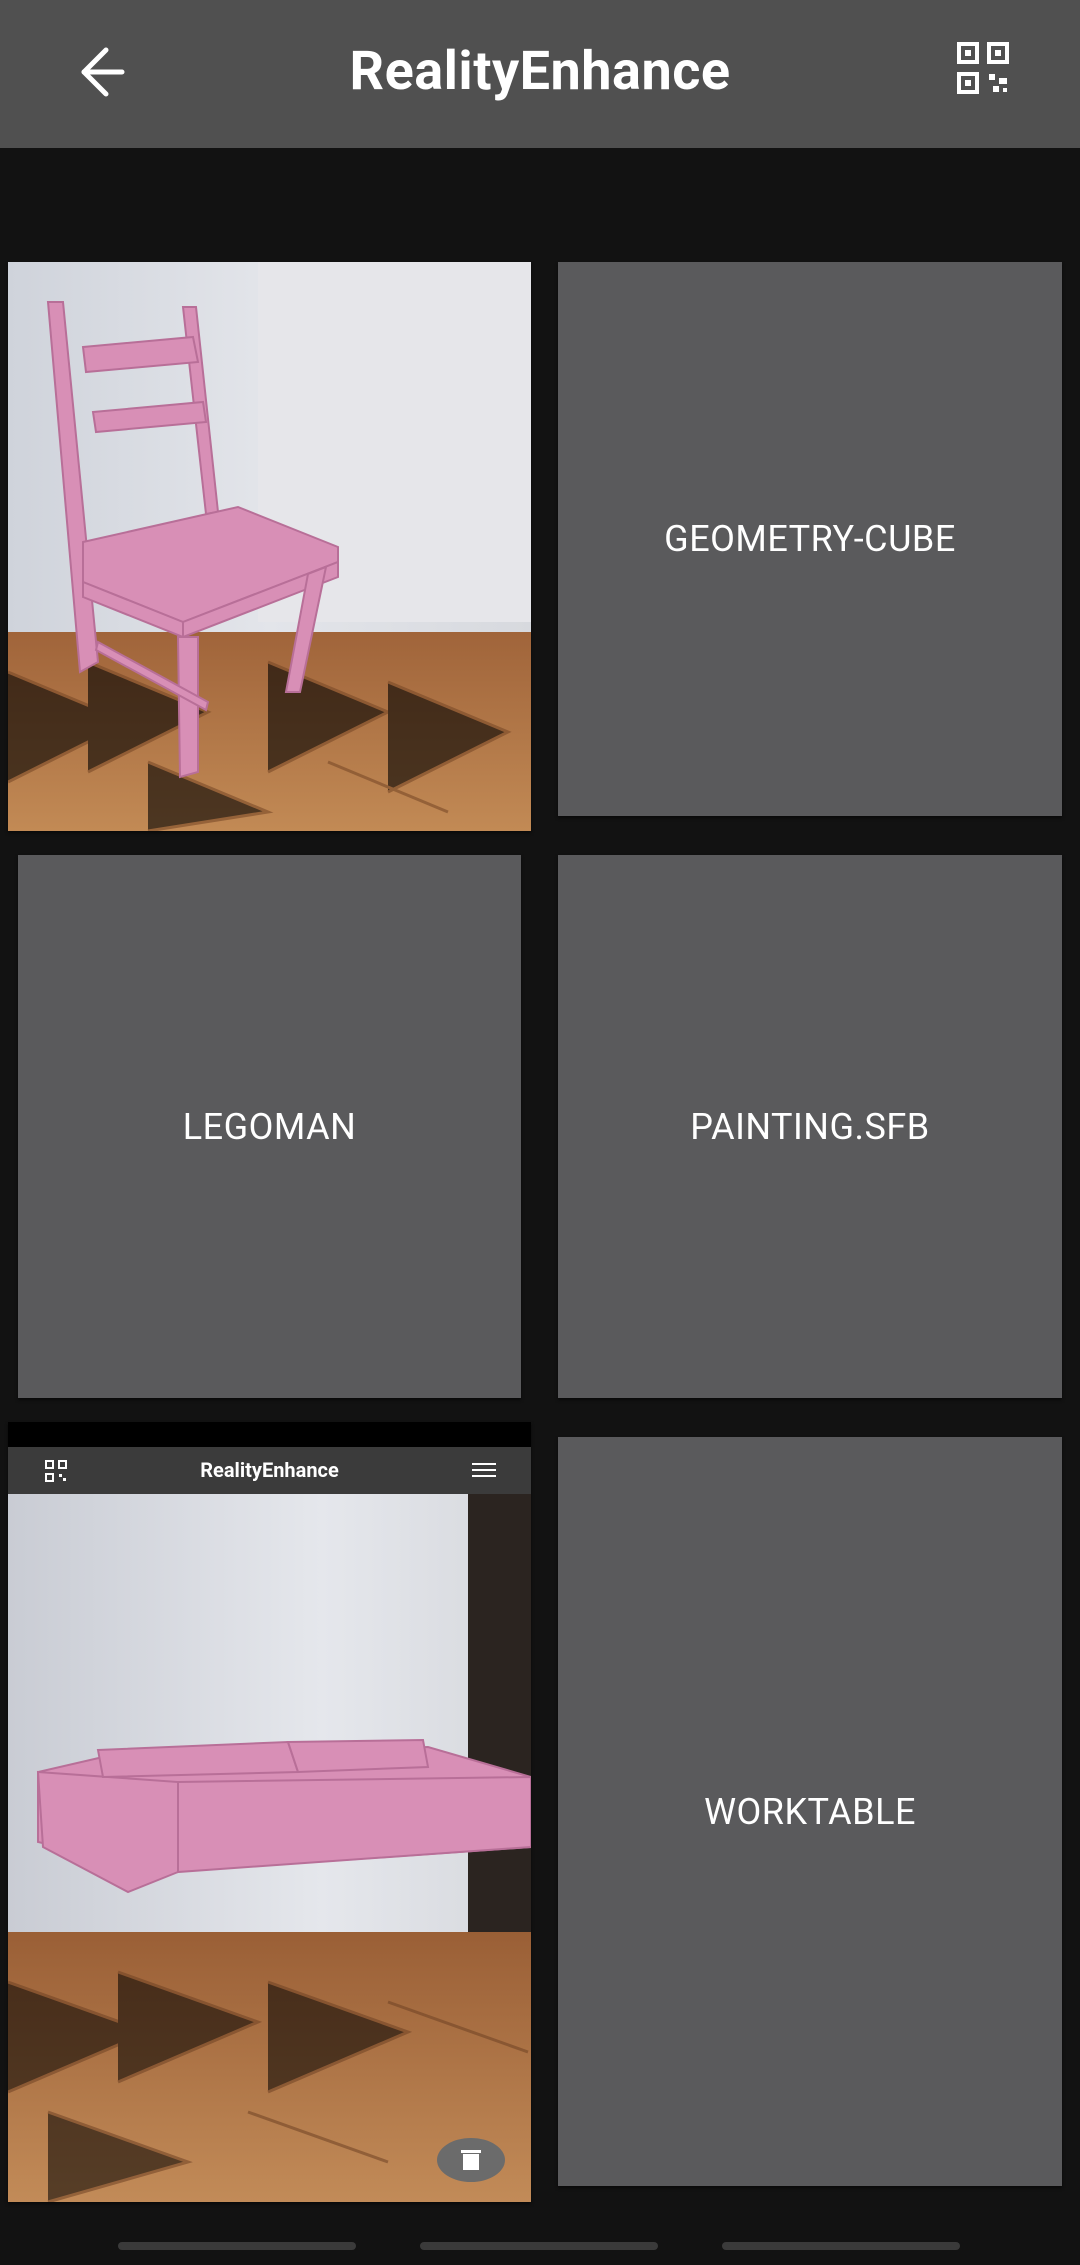 Image resolution: width=1080 pixels, height=2265 pixels. I want to click on model-label: GEOMETRY-CUBE, so click(810, 539).